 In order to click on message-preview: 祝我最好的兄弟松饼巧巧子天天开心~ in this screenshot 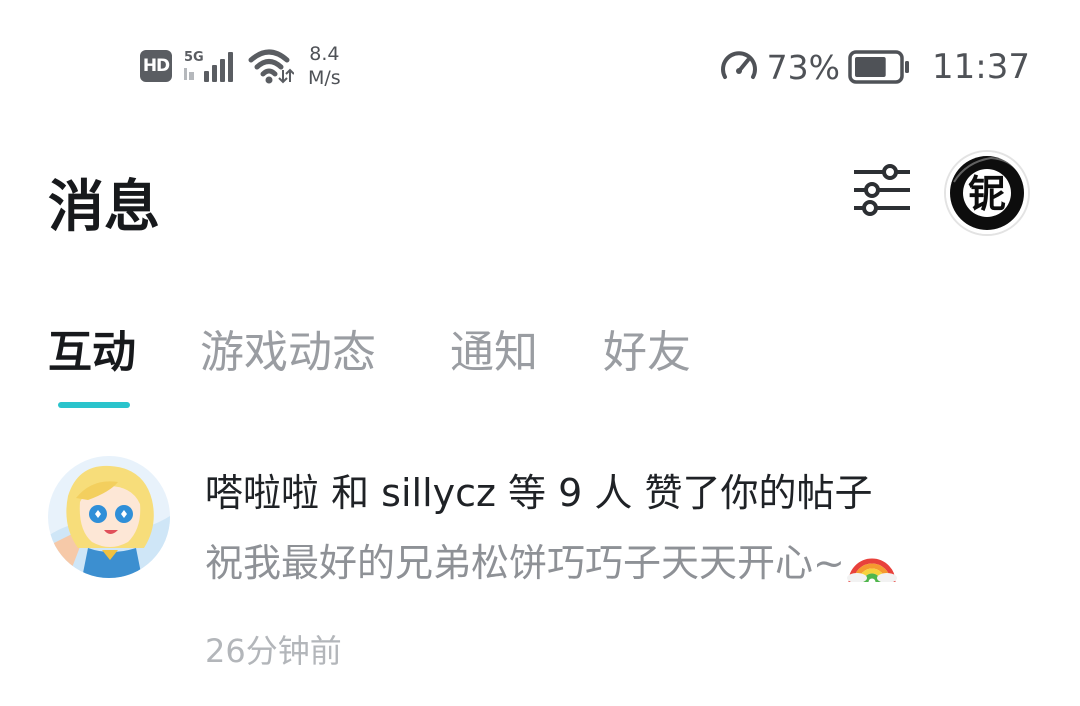, I will do `click(551, 559)`.